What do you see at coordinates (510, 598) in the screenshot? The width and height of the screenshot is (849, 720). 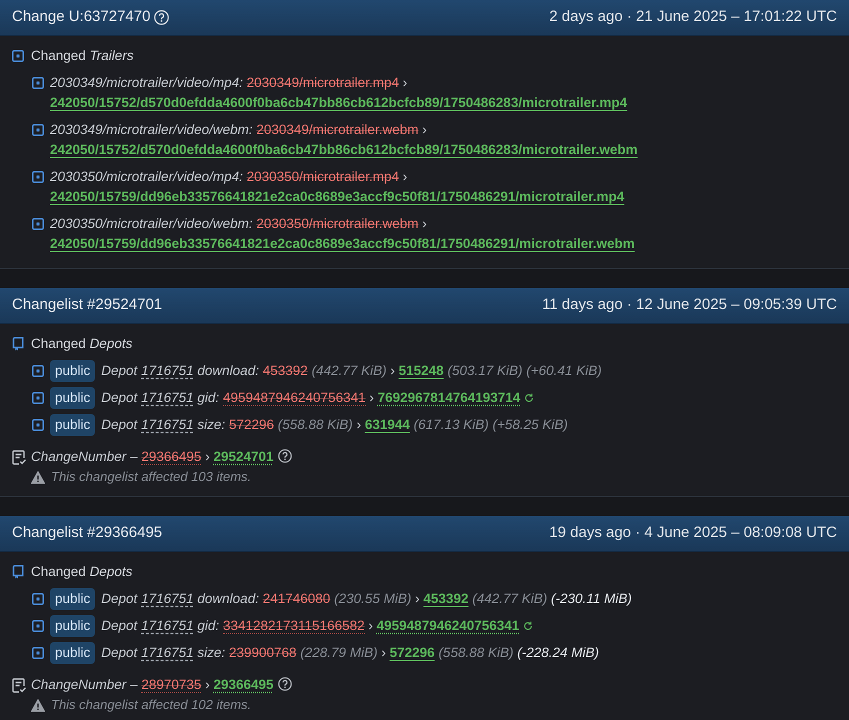 I see `new-size: (442.77 KiB)` at bounding box center [510, 598].